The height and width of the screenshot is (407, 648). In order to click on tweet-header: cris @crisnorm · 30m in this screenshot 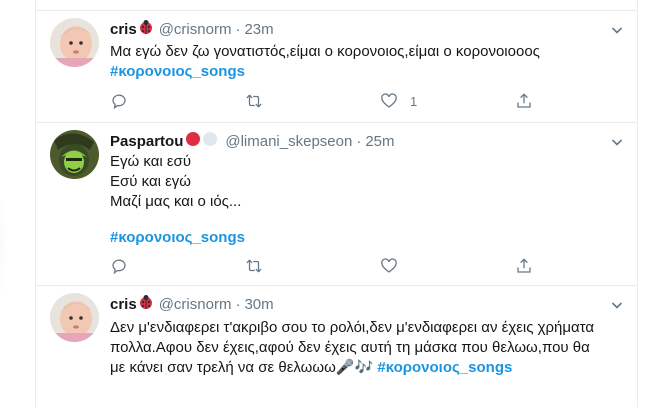, I will do `click(192, 304)`.